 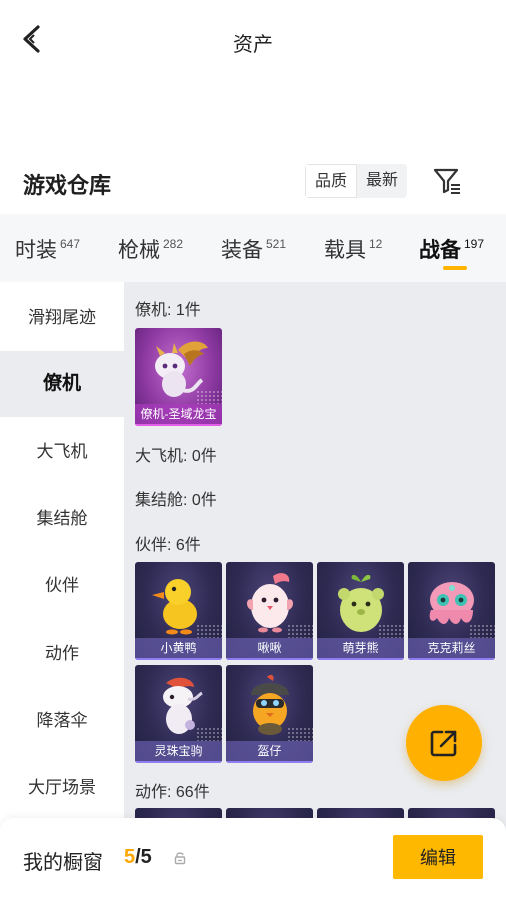 What do you see at coordinates (62, 384) in the screenshot?
I see `sidebar-item-wingman: 僚机` at bounding box center [62, 384].